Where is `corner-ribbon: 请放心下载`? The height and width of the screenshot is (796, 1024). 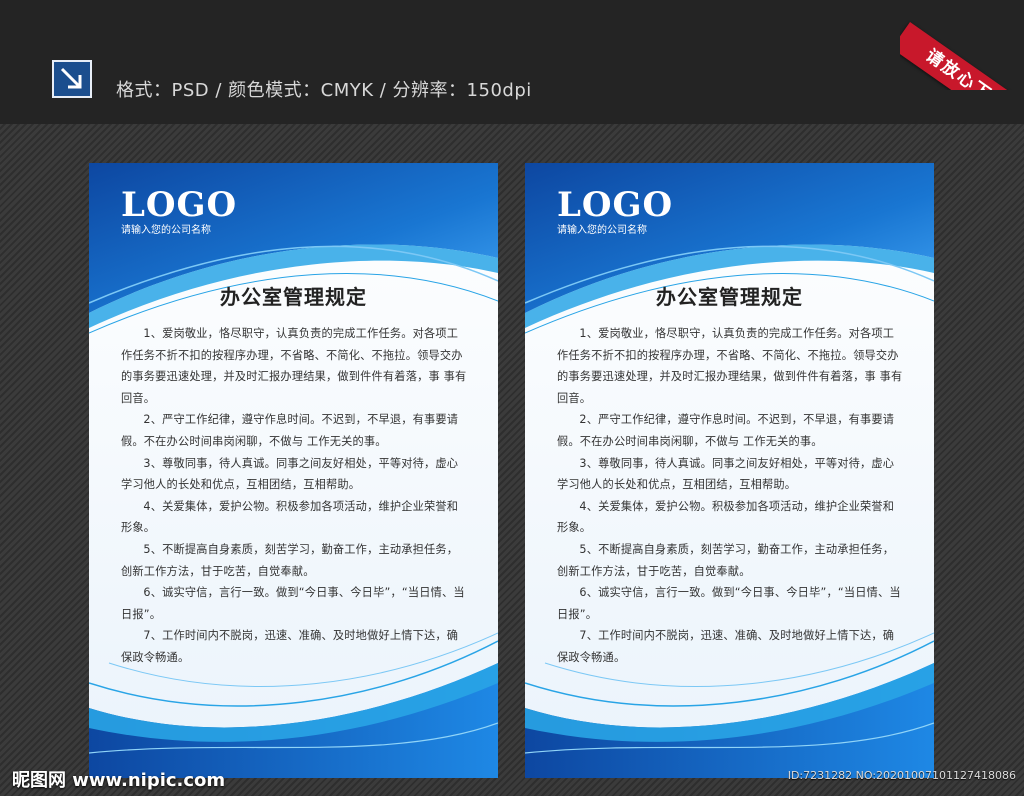 corner-ribbon: 请放心下载 is located at coordinates (962, 45).